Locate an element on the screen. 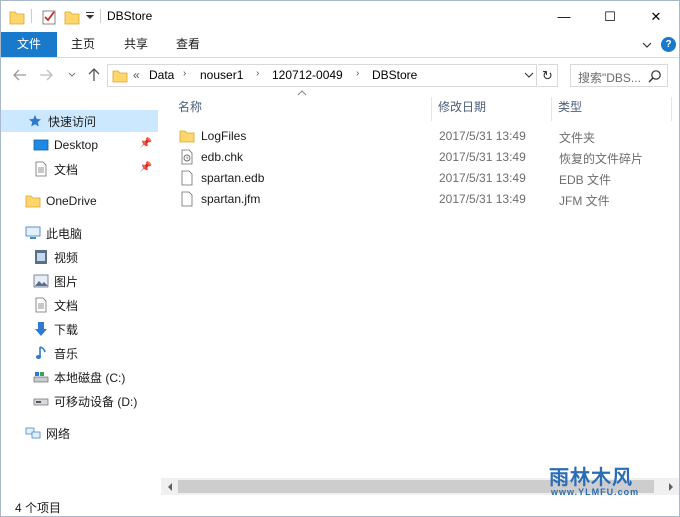 The image size is (680, 517). back-button is located at coordinates (20, 75).